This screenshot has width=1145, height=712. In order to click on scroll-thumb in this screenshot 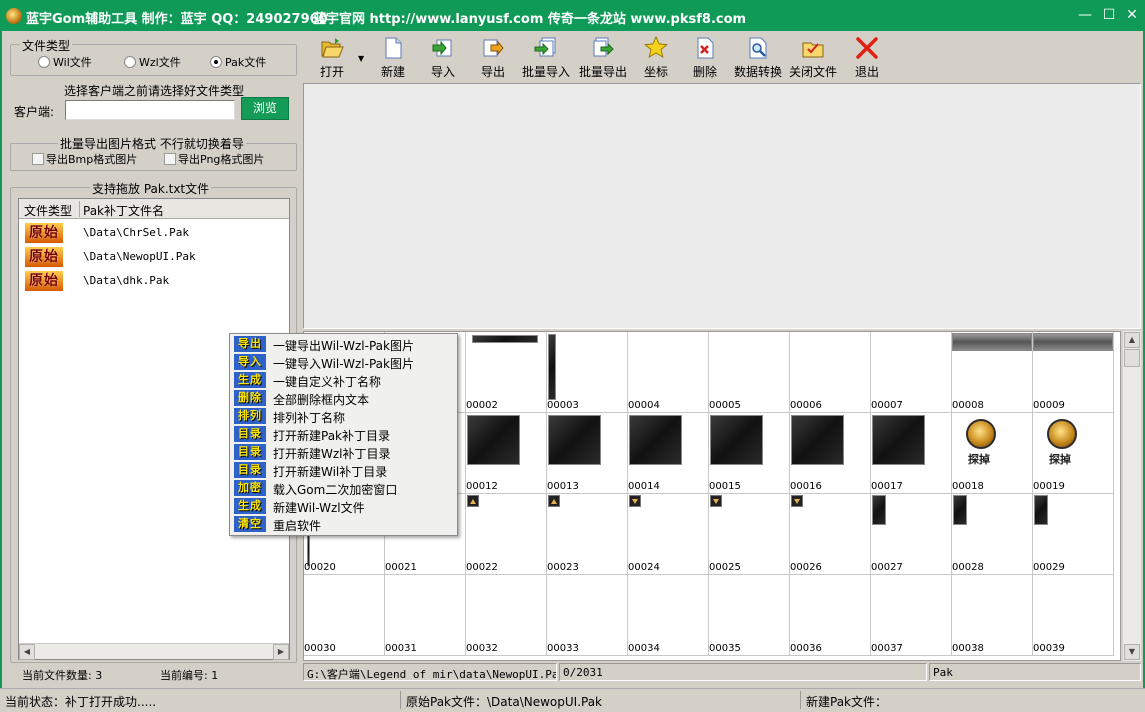, I will do `click(1132, 358)`.